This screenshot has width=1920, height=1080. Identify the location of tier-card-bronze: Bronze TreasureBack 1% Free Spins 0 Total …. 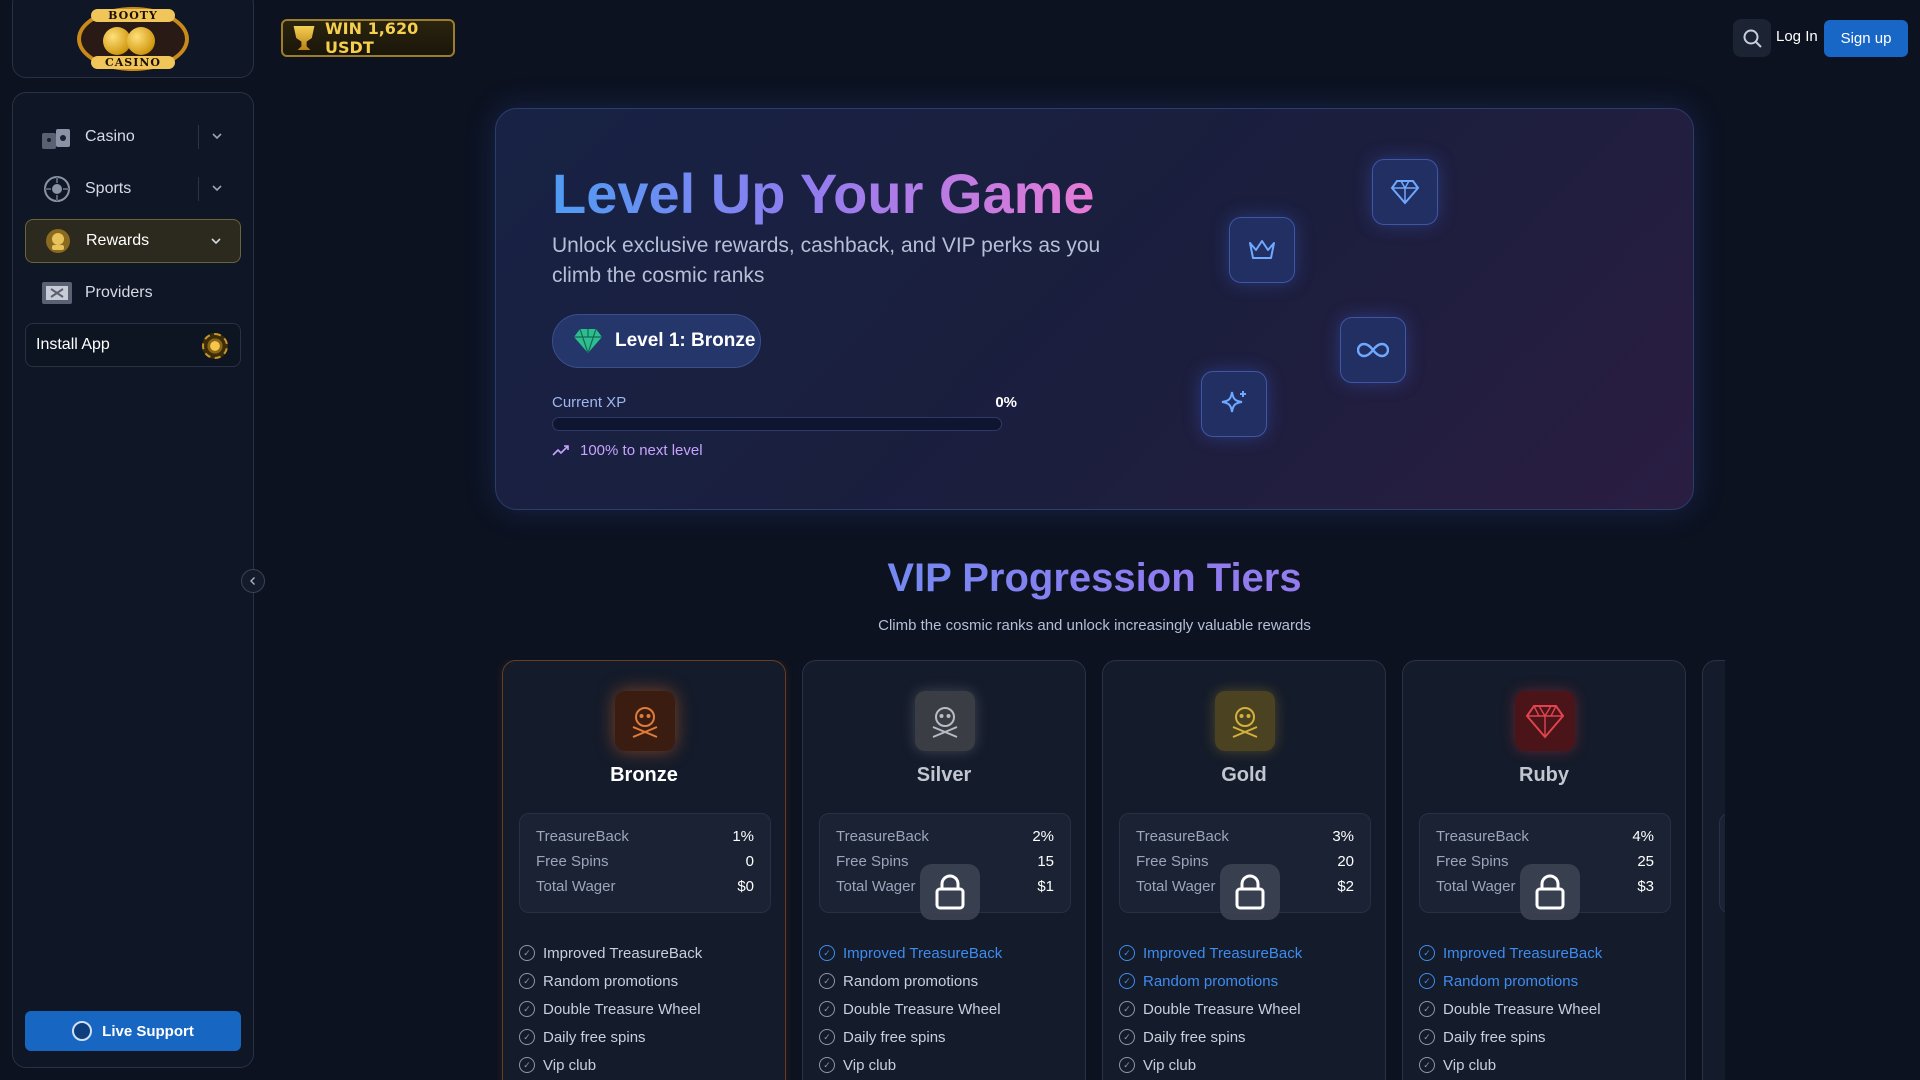
(644, 870).